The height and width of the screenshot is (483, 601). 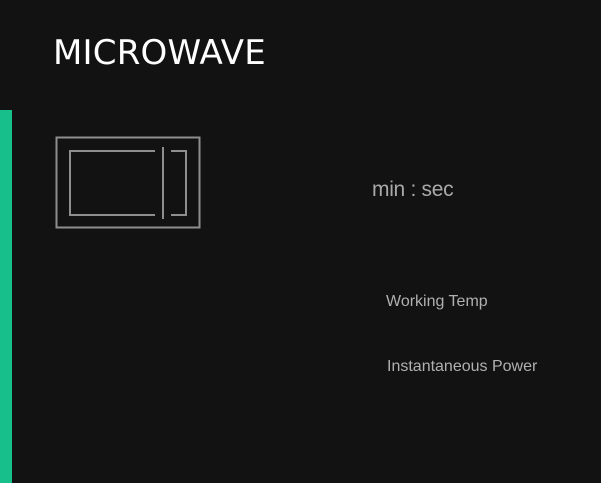 What do you see at coordinates (128, 183) in the screenshot?
I see `microwave-icon` at bounding box center [128, 183].